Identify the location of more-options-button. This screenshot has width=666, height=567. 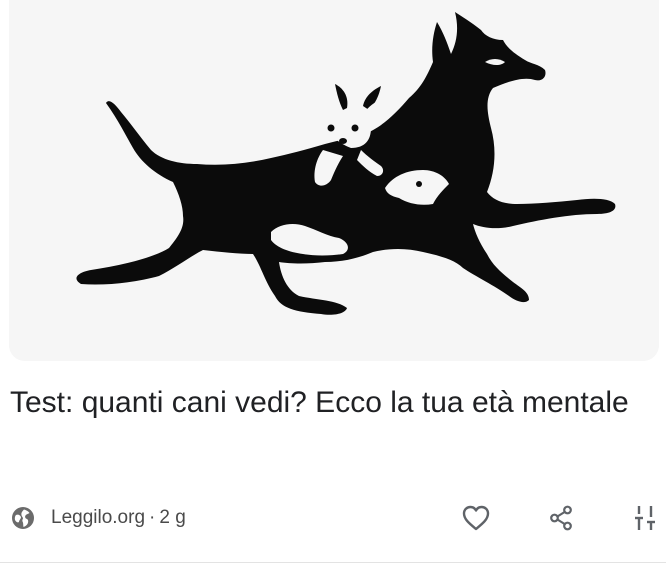
(645, 518).